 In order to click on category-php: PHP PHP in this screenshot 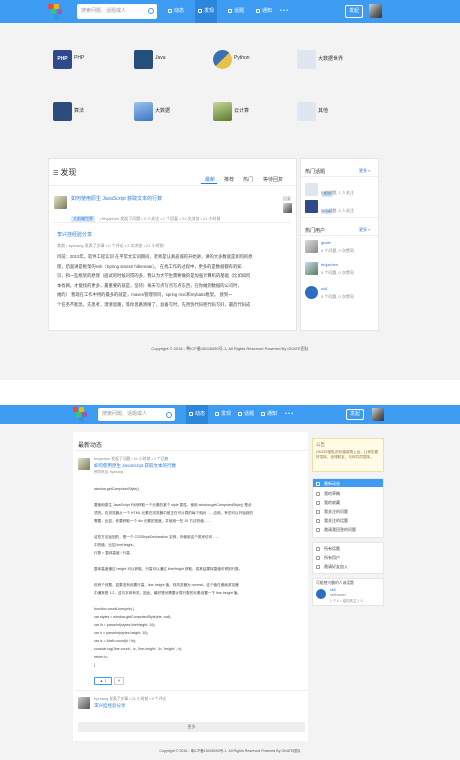, I will do `click(73, 70)`.